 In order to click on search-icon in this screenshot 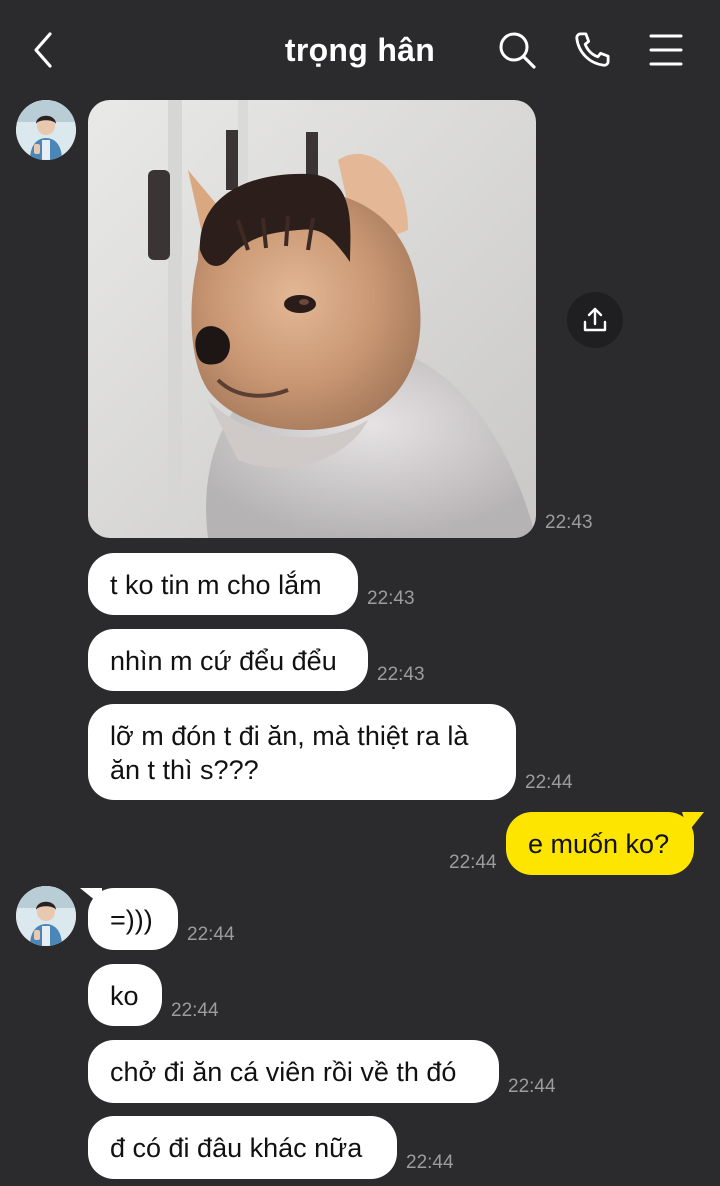, I will do `click(517, 50)`.